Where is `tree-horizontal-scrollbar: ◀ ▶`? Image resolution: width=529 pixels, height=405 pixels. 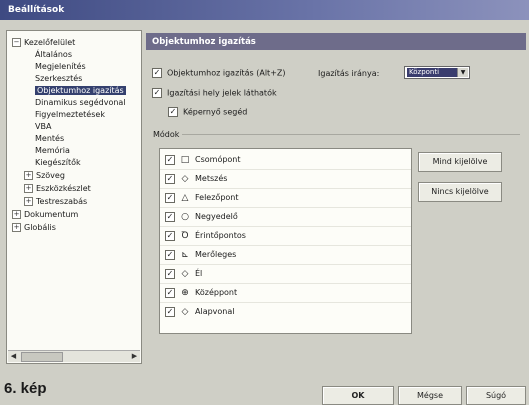
tree-horizontal-scrollbar: ◀ ▶ is located at coordinates (74, 356).